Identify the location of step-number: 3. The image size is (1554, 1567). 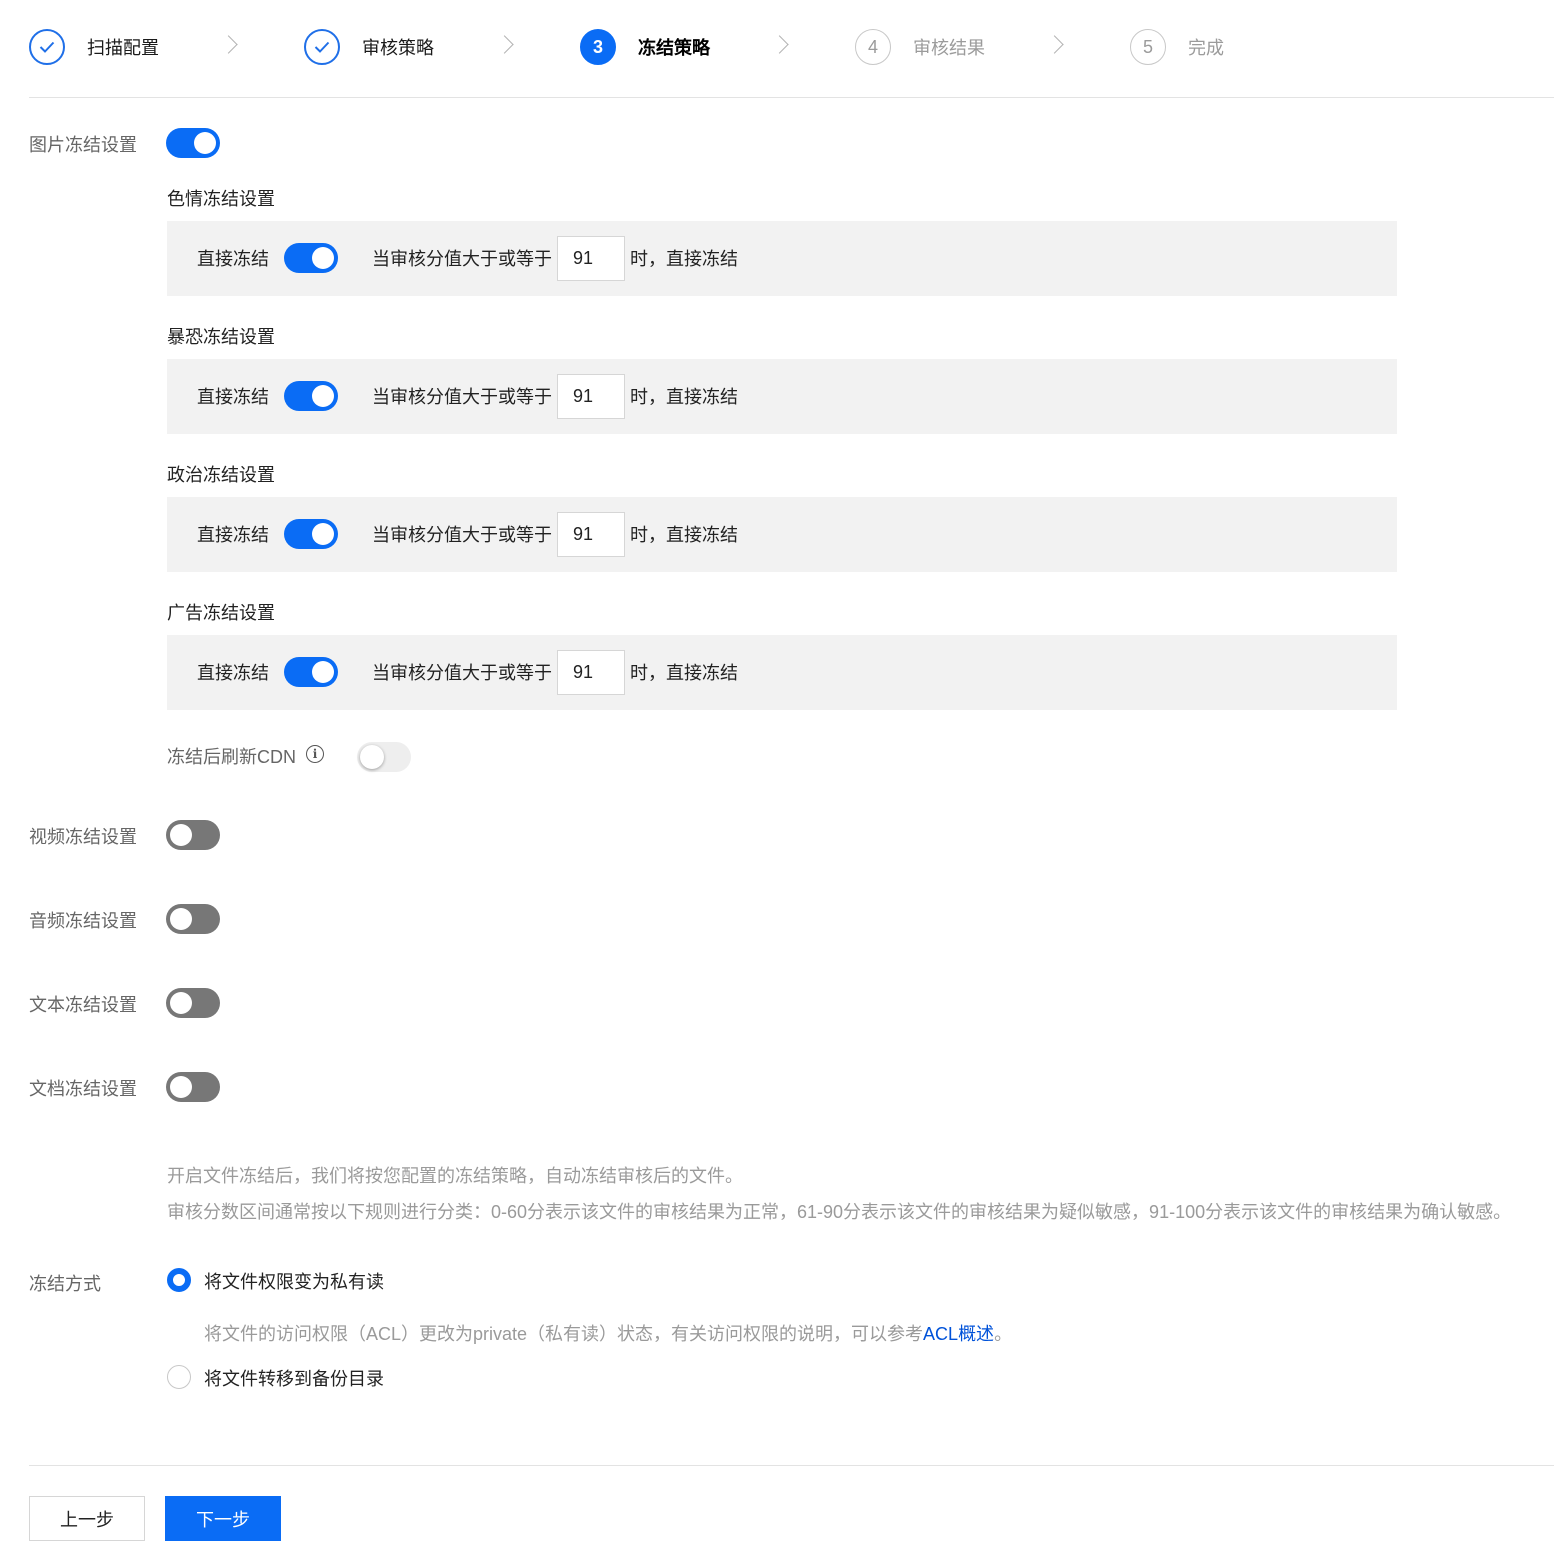
(598, 47).